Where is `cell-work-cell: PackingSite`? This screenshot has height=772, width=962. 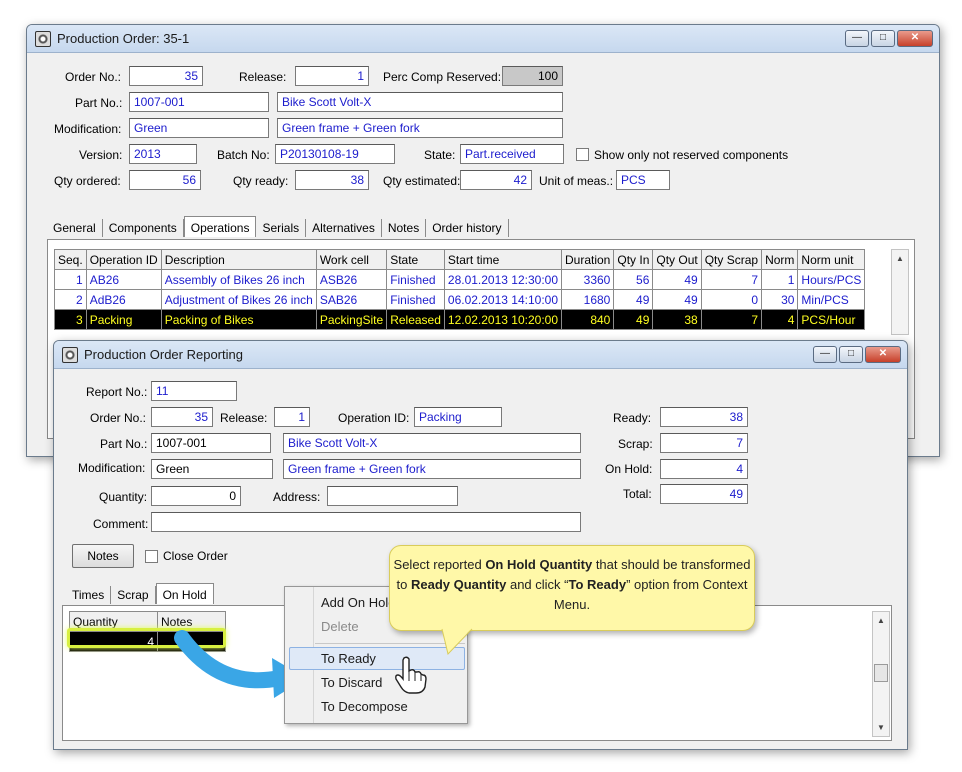
cell-work-cell: PackingSite is located at coordinates (351, 319).